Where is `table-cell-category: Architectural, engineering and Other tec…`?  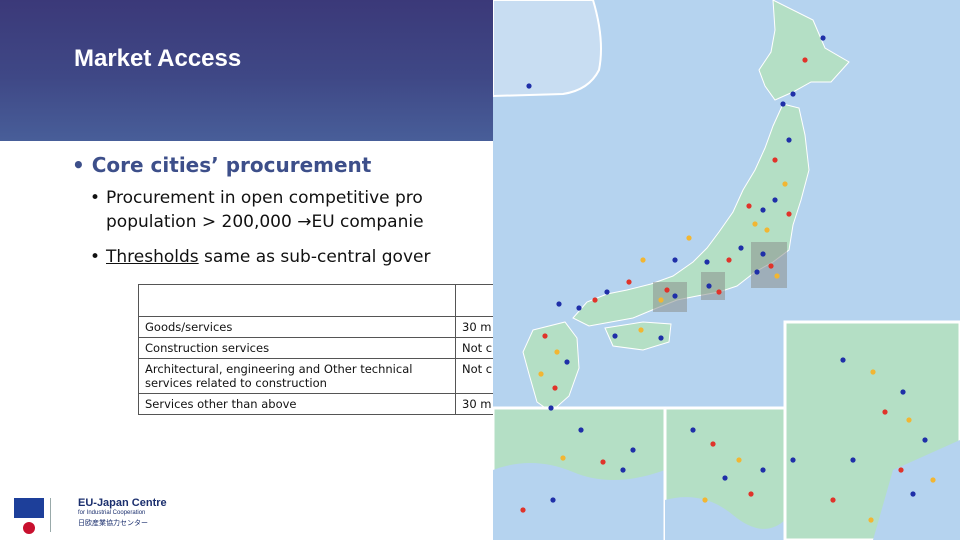 table-cell-category: Architectural, engineering and Other tec… is located at coordinates (297, 376).